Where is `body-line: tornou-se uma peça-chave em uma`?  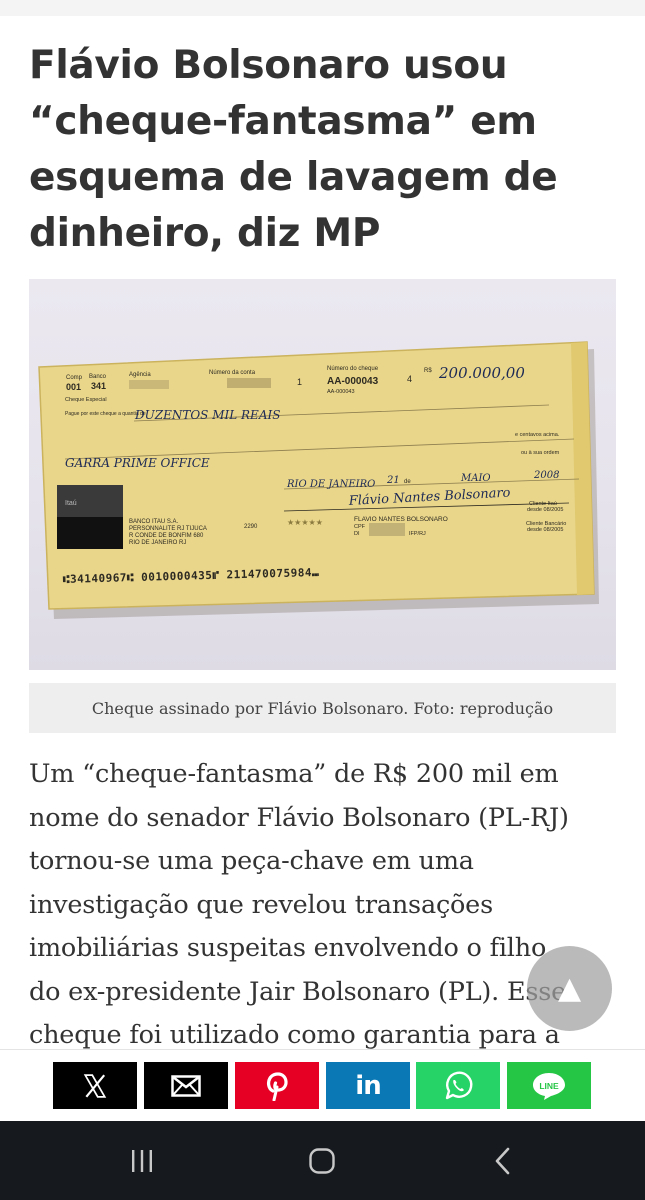 body-line: tornou-se uma peça-chave em uma is located at coordinates (251, 861).